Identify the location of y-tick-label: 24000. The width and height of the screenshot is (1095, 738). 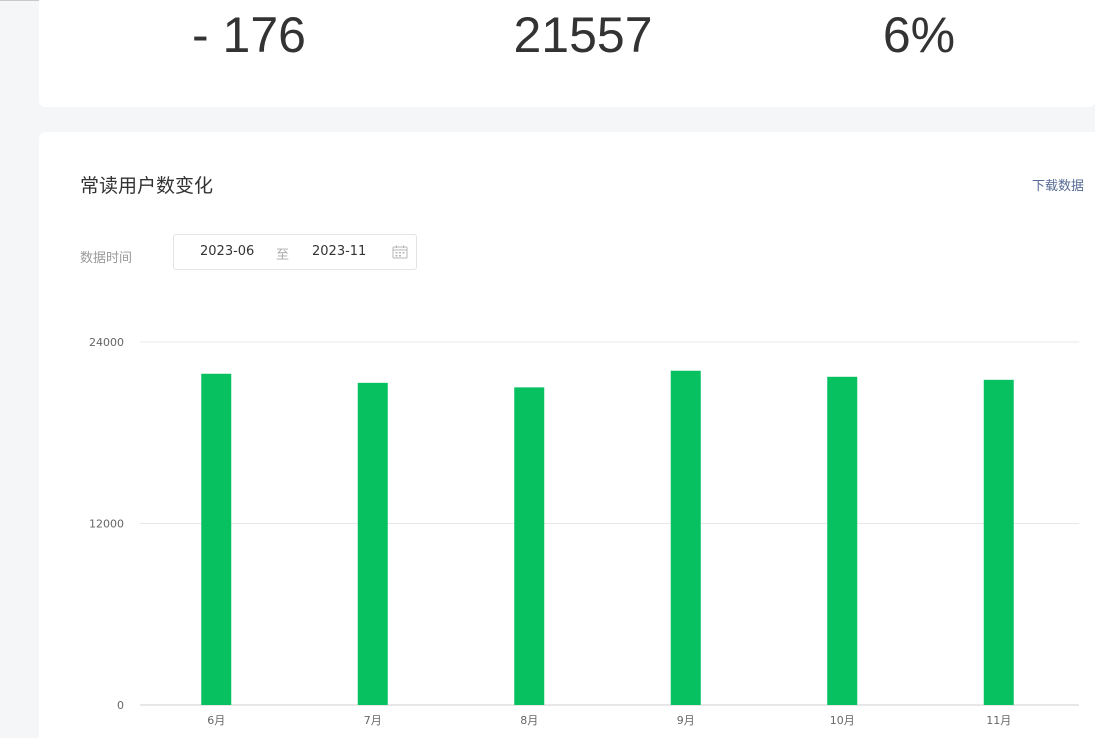
(106, 342).